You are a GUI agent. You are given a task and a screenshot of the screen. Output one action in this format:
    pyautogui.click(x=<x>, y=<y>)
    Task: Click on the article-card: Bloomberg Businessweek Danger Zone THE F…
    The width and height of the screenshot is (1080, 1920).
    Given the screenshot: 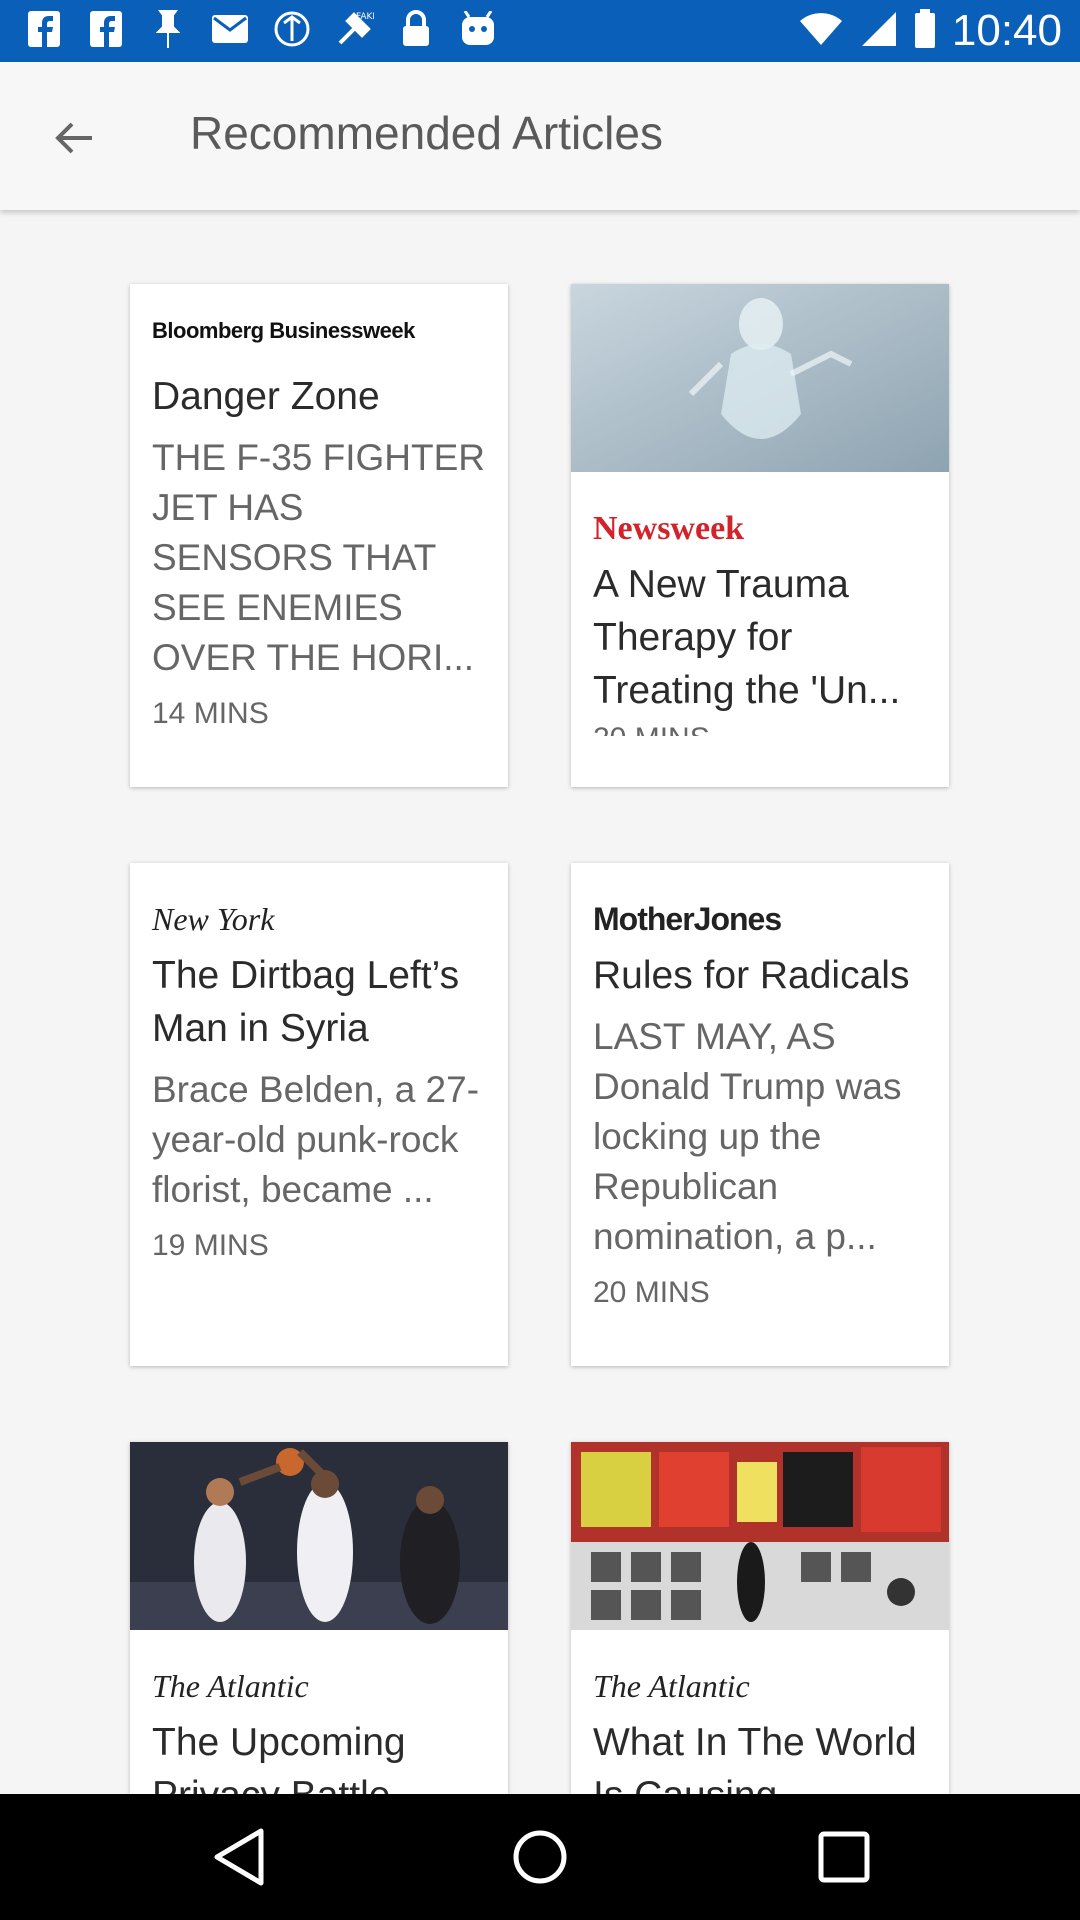 What is the action you would take?
    pyautogui.click(x=319, y=535)
    